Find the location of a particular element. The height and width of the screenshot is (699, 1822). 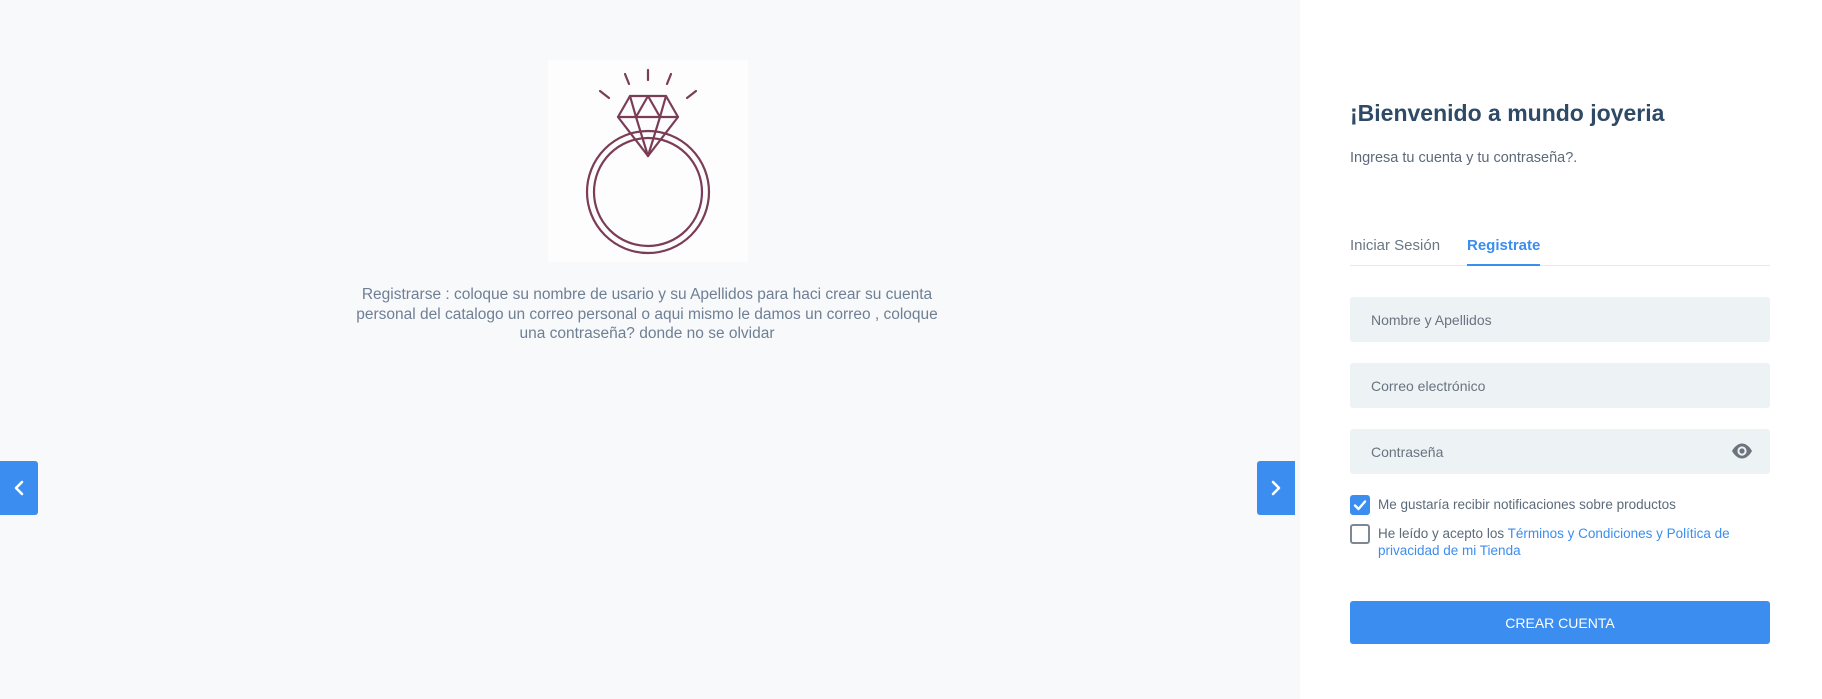

chevron-right-icon is located at coordinates (1276, 488).